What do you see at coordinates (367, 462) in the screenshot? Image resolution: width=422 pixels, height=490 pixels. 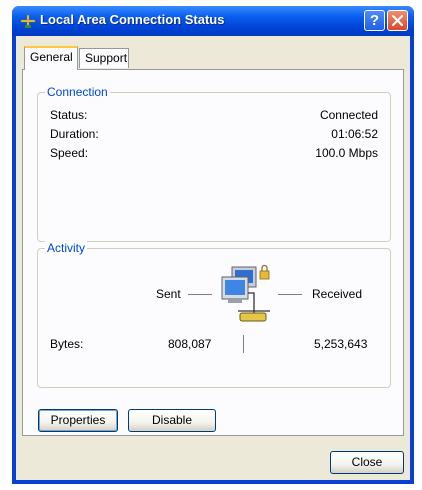 I see `close-button: Close` at bounding box center [367, 462].